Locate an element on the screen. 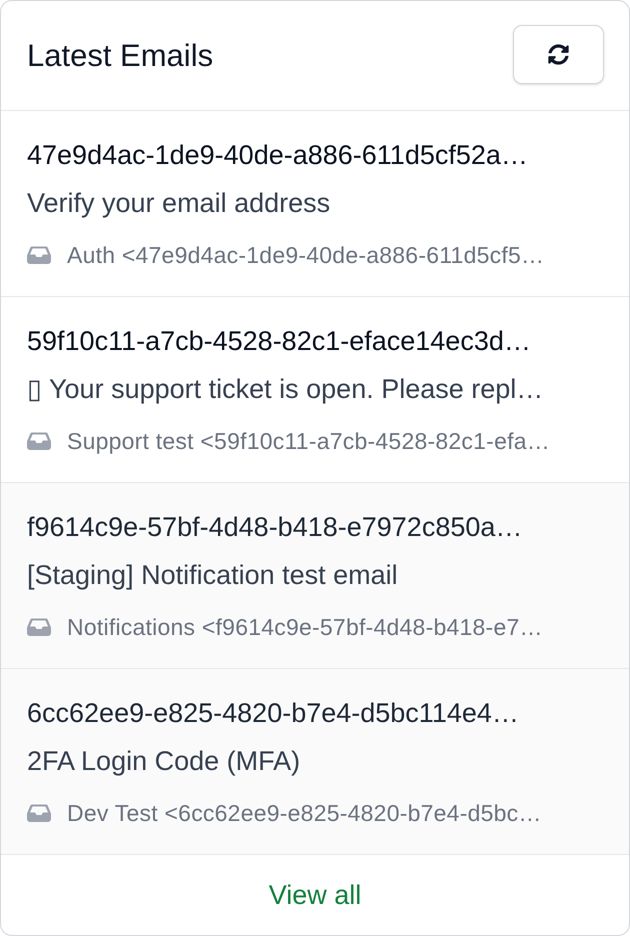 The height and width of the screenshot is (936, 630). email-subject: [Staging] Notification test email is located at coordinates (212, 575).